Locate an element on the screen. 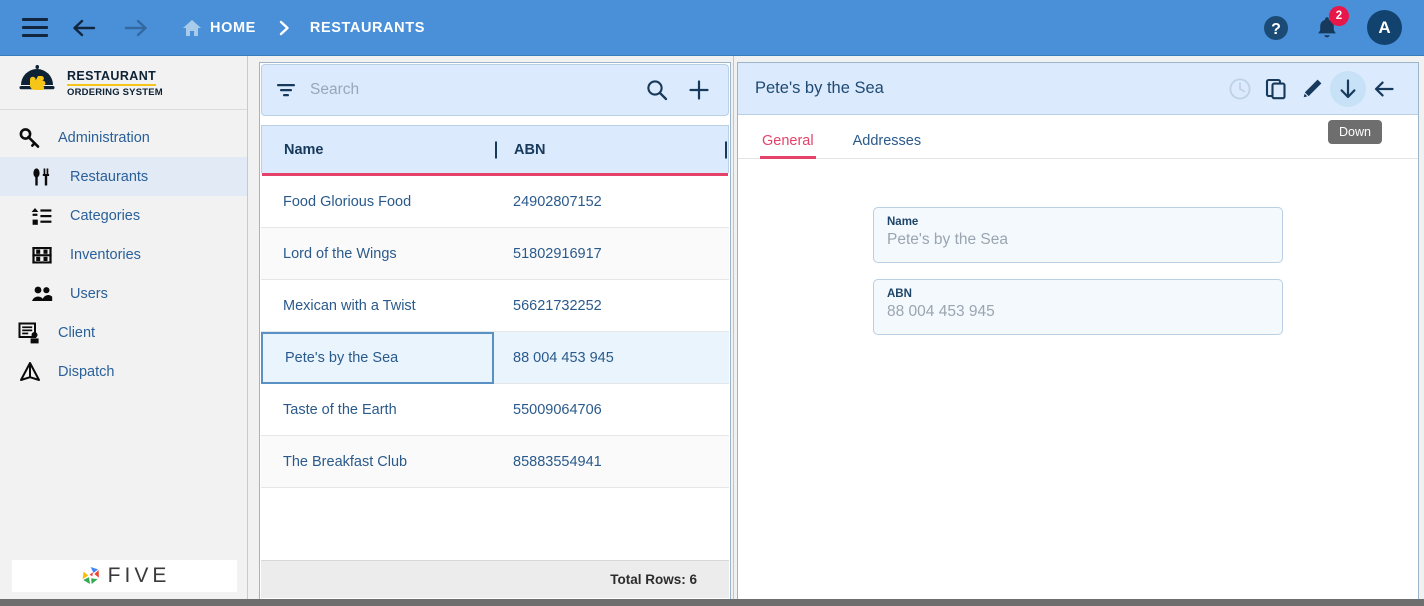 This screenshot has height=606, width=1424. sidebar-item-dispatch: Dispatch is located at coordinates (123, 371).